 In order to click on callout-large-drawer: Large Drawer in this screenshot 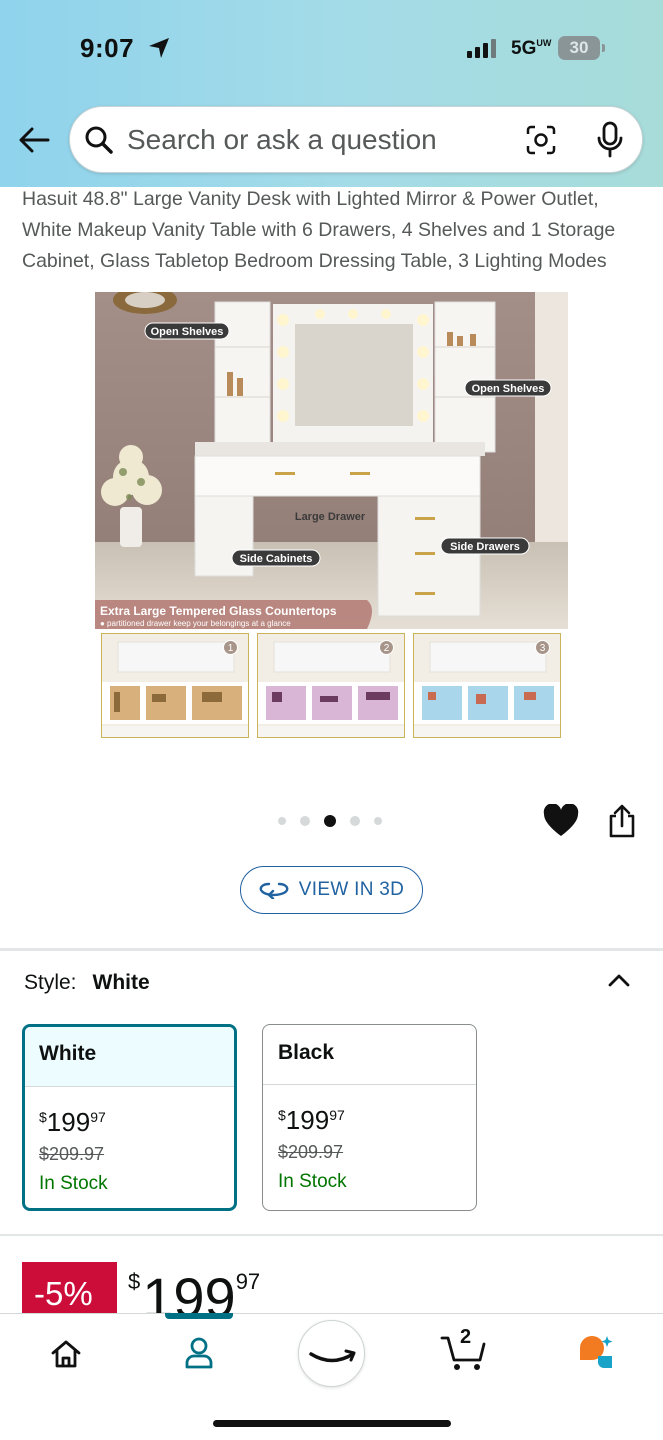, I will do `click(330, 517)`.